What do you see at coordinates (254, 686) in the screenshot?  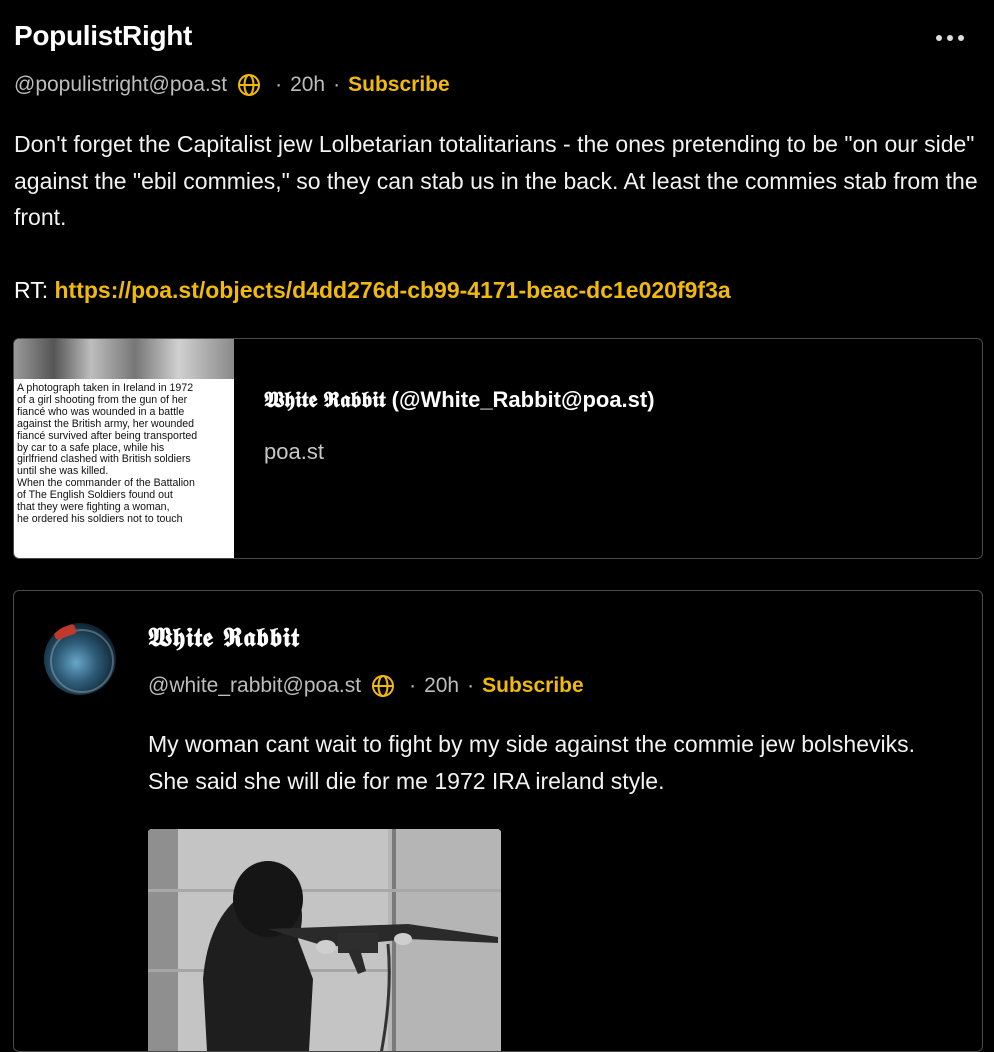 I see `quoted-handle: @white_rabbit@poa.st` at bounding box center [254, 686].